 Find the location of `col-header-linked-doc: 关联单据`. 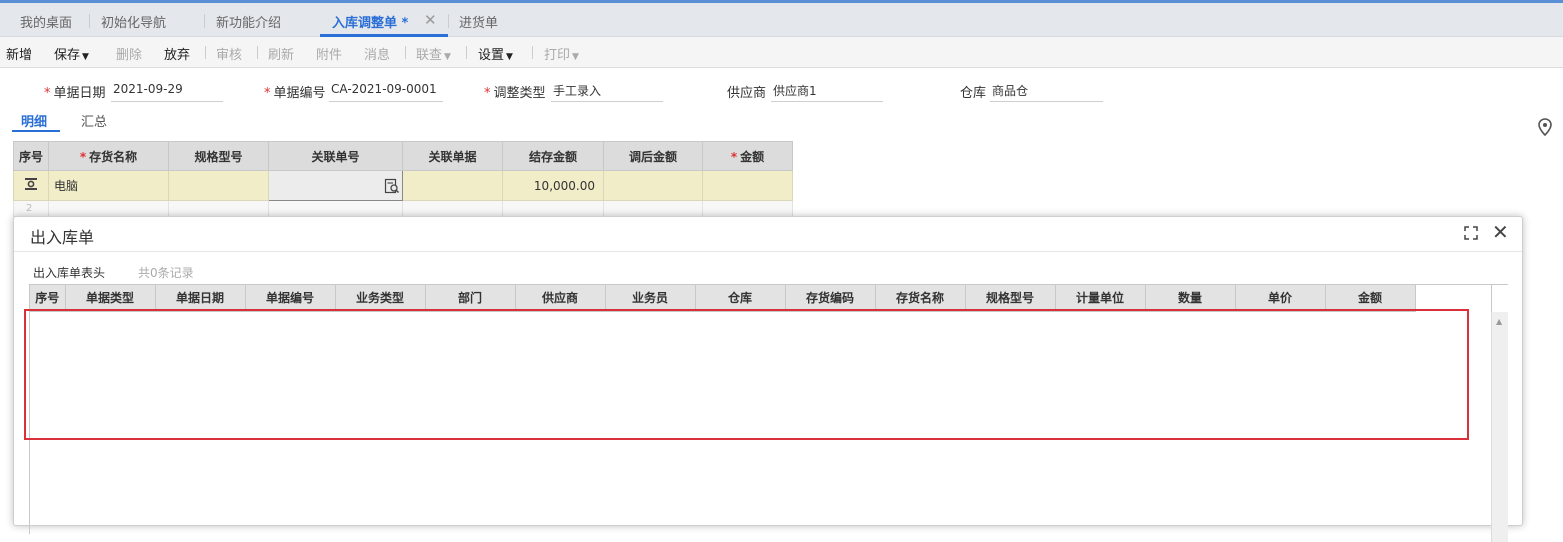

col-header-linked-doc: 关联单据 is located at coordinates (452, 156).